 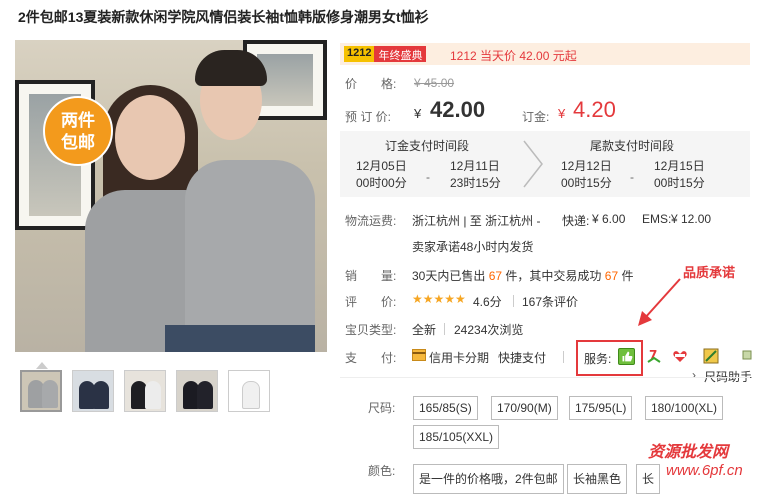 I want to click on badge-line1: 两件, so click(x=78, y=120).